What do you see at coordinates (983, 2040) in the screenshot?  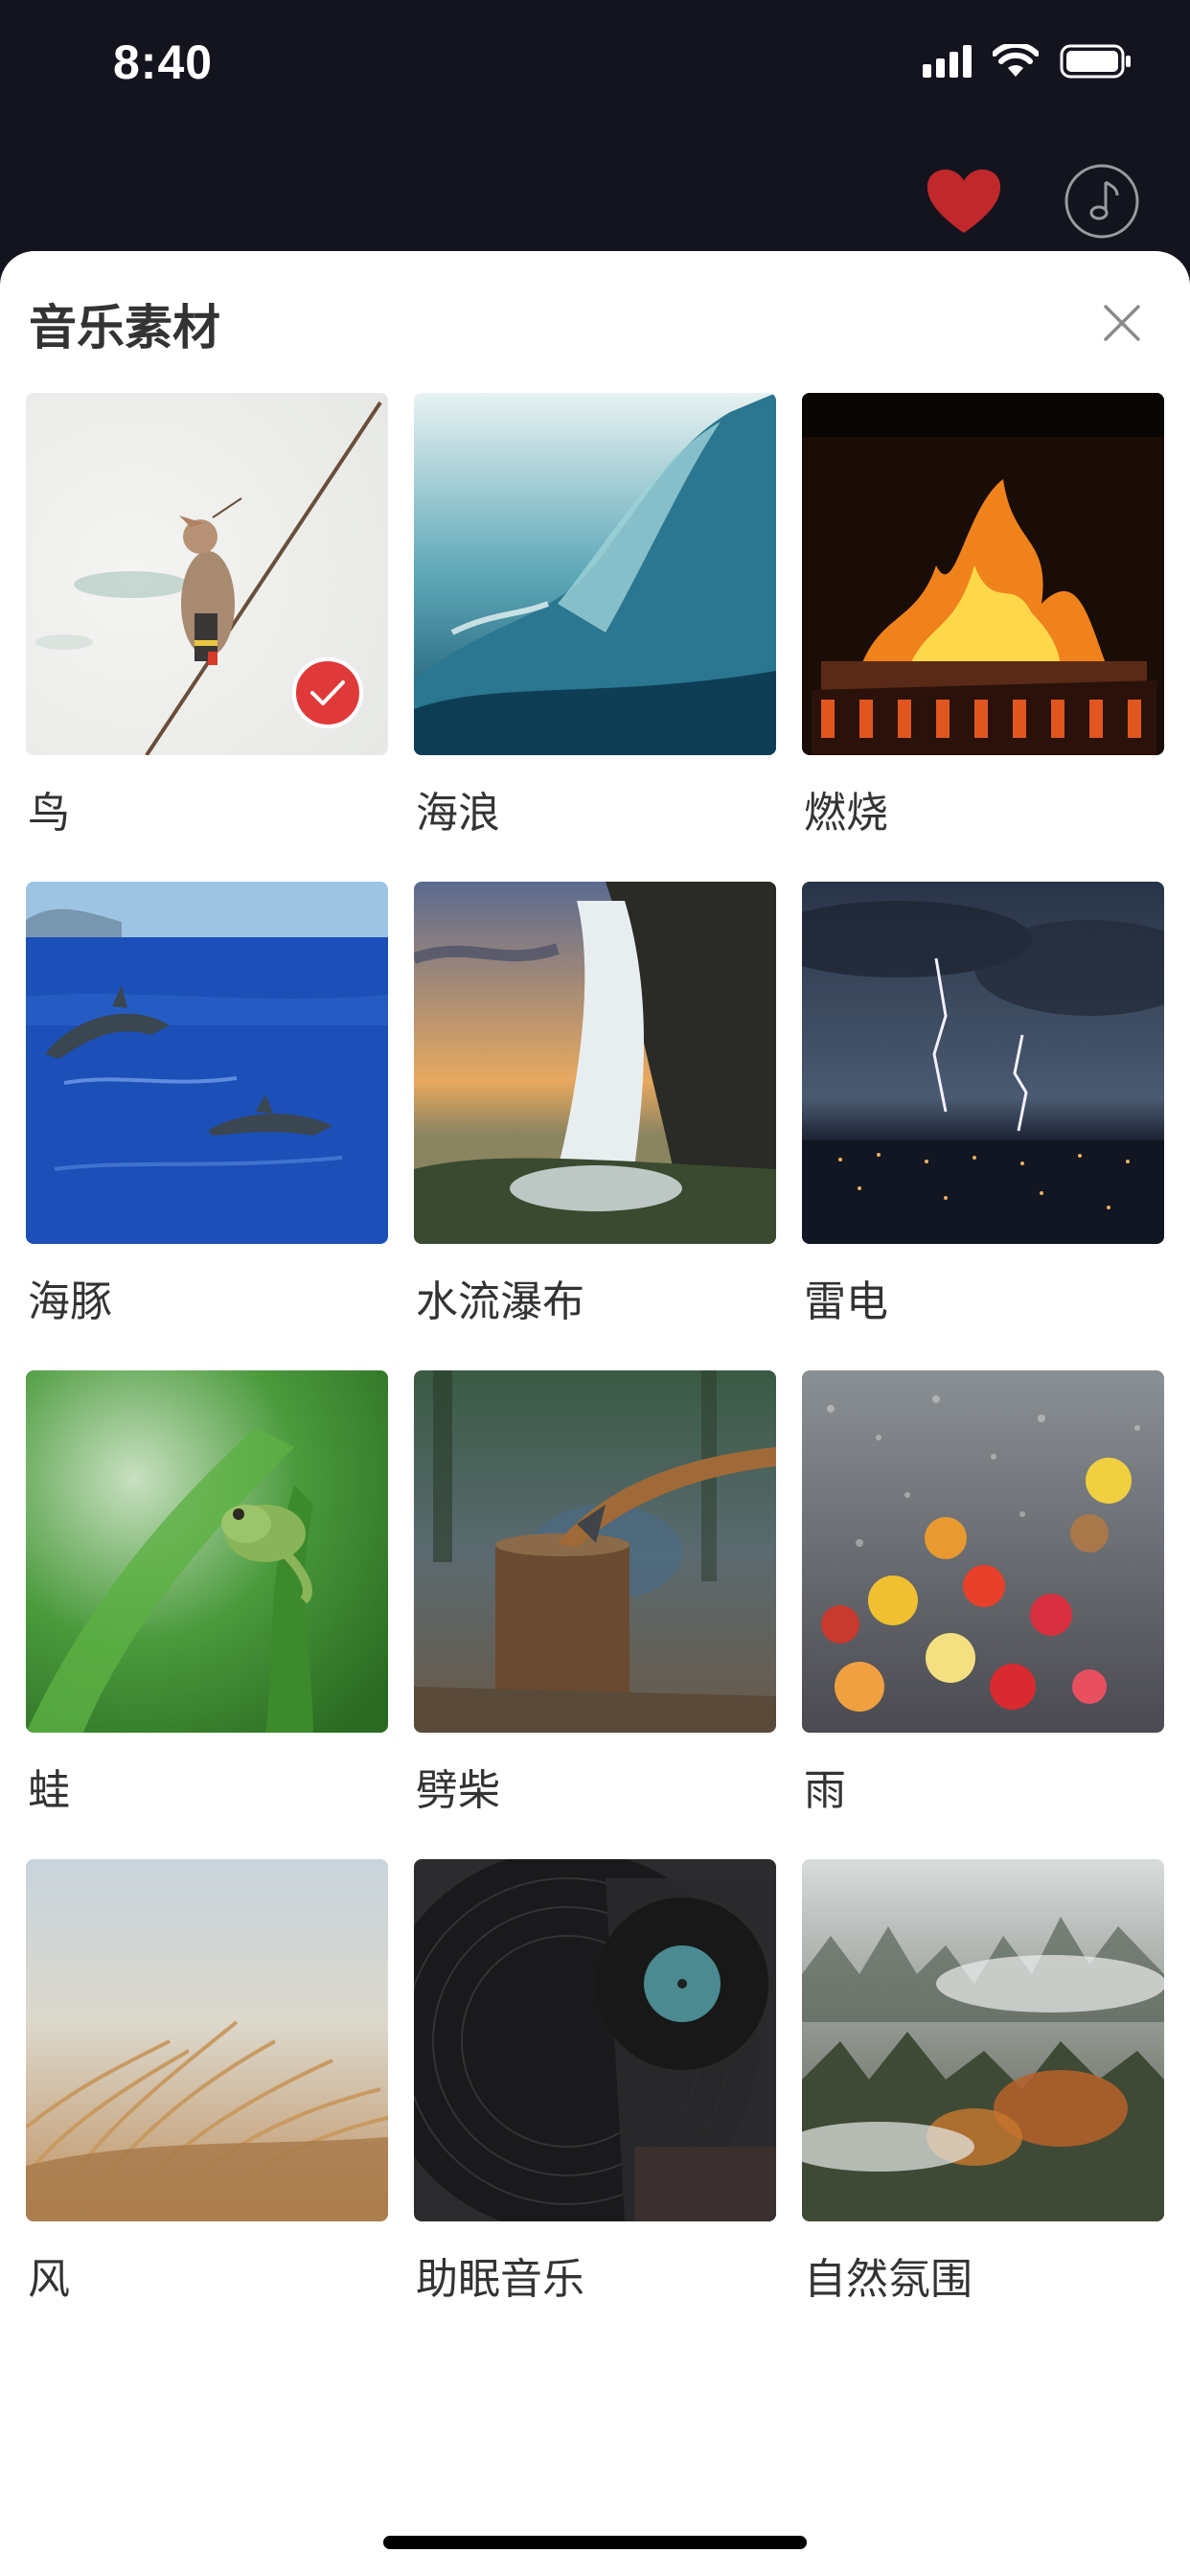 I see `misty-forest-thumbnail` at bounding box center [983, 2040].